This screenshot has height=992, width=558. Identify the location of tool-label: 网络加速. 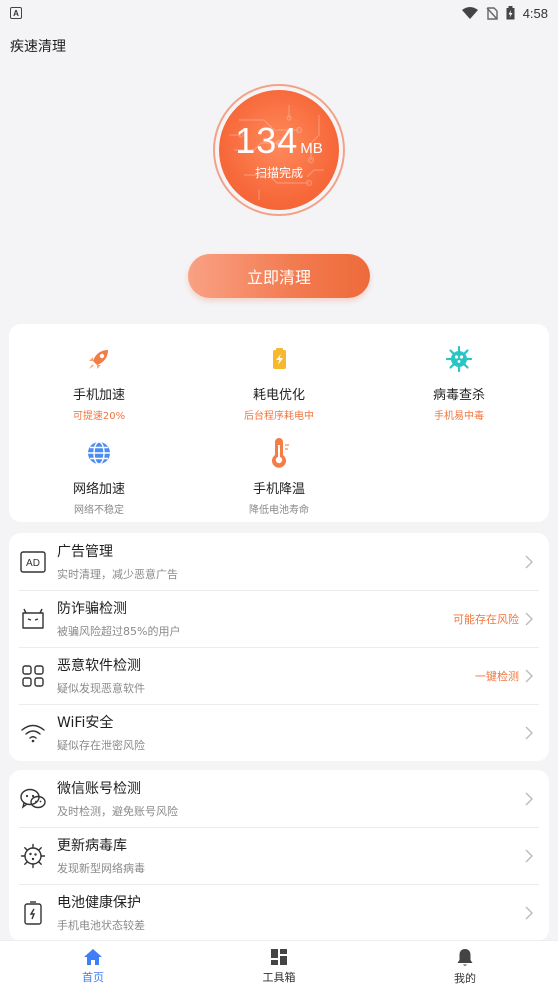
(98, 489).